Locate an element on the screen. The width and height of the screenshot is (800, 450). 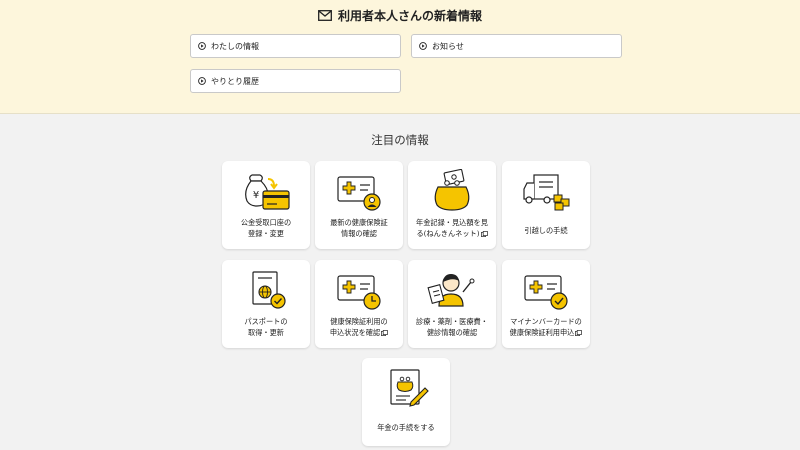
card-moving: 引越しの手続 is located at coordinates (546, 205).